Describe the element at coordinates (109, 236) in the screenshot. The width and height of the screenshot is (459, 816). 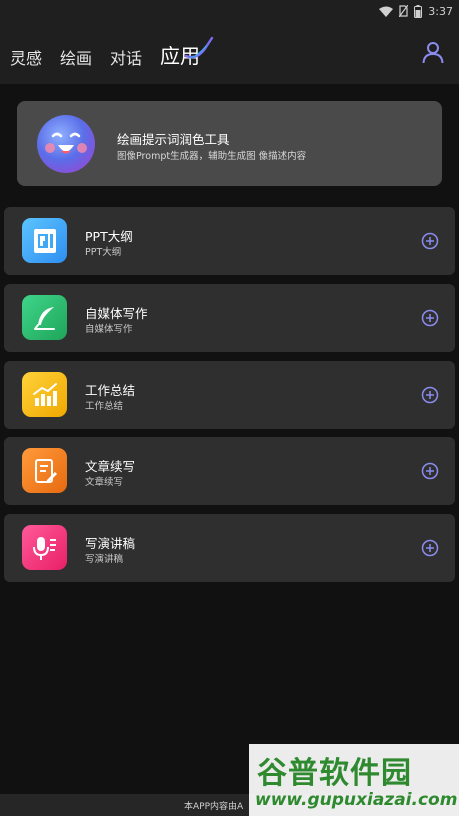
I see `app-title: PPT大纲` at that location.